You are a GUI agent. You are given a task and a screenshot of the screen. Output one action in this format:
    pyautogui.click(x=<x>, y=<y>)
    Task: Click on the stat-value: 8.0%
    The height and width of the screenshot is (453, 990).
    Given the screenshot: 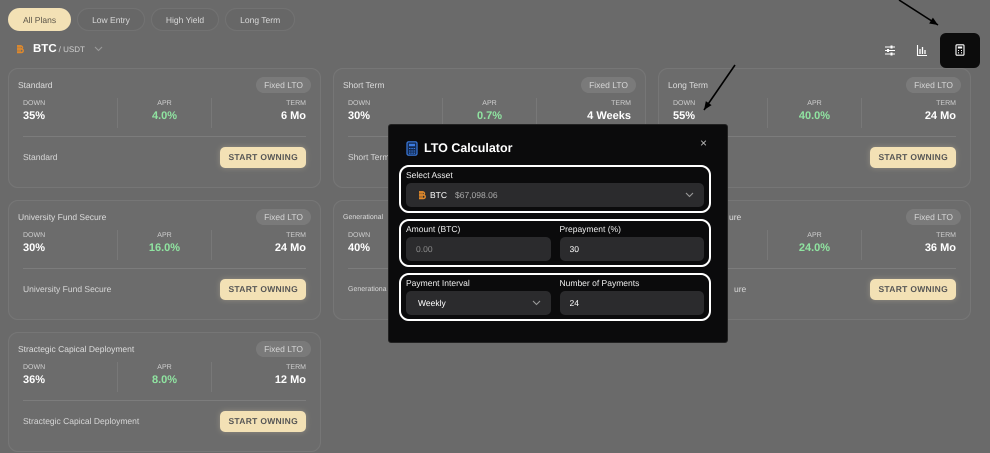 What is the action you would take?
    pyautogui.click(x=165, y=380)
    